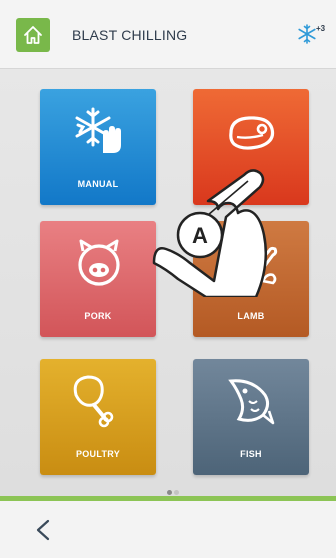 The image size is (336, 558). What do you see at coordinates (210, 233) in the screenshot?
I see `tap-hand-overlay: A` at bounding box center [210, 233].